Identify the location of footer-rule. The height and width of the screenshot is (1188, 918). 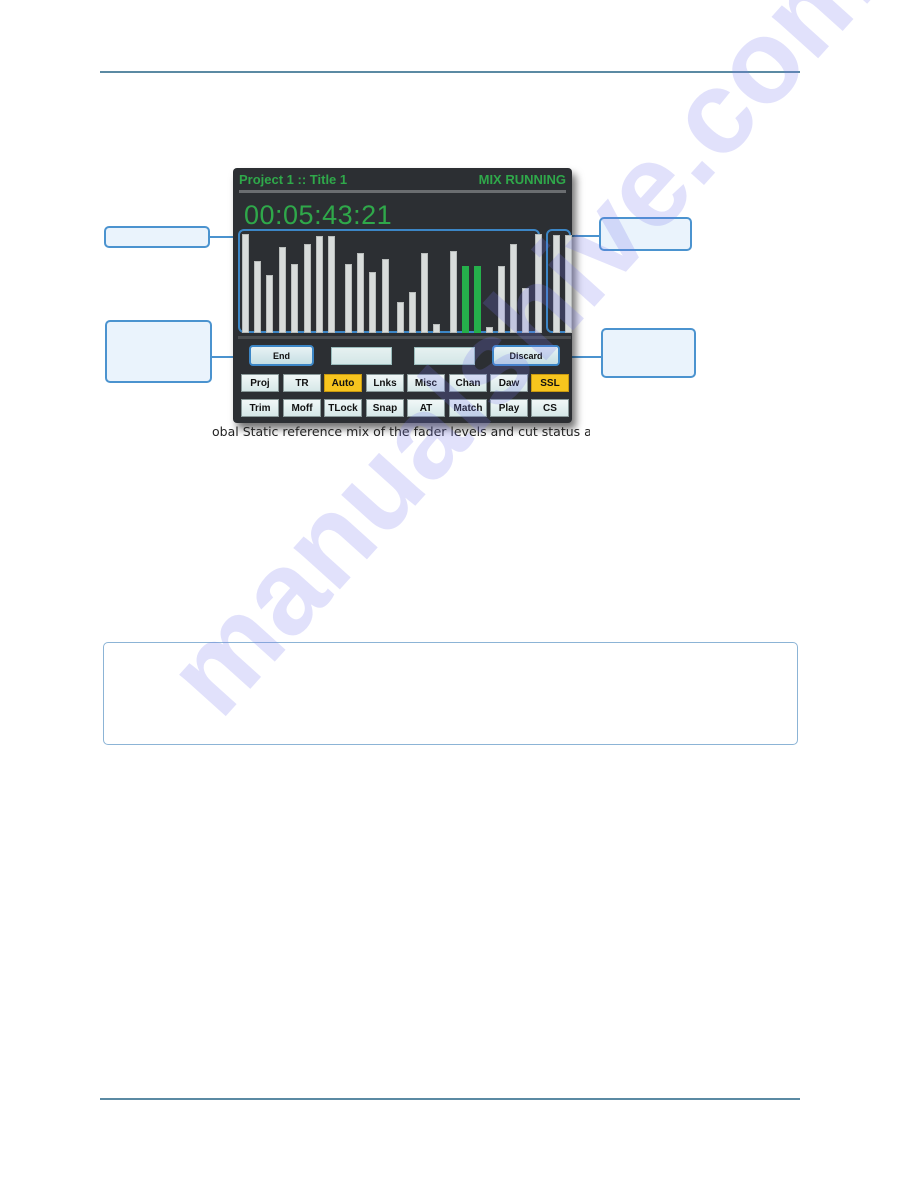
(450, 1099).